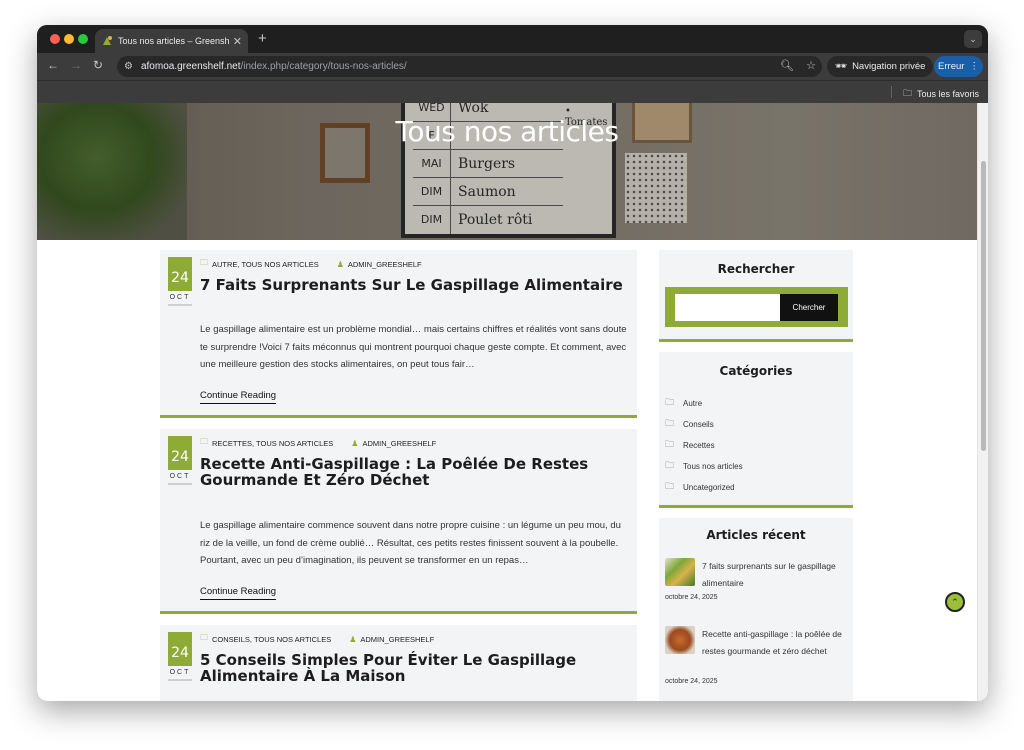  I want to click on category-label: Uncategorized, so click(709, 487).